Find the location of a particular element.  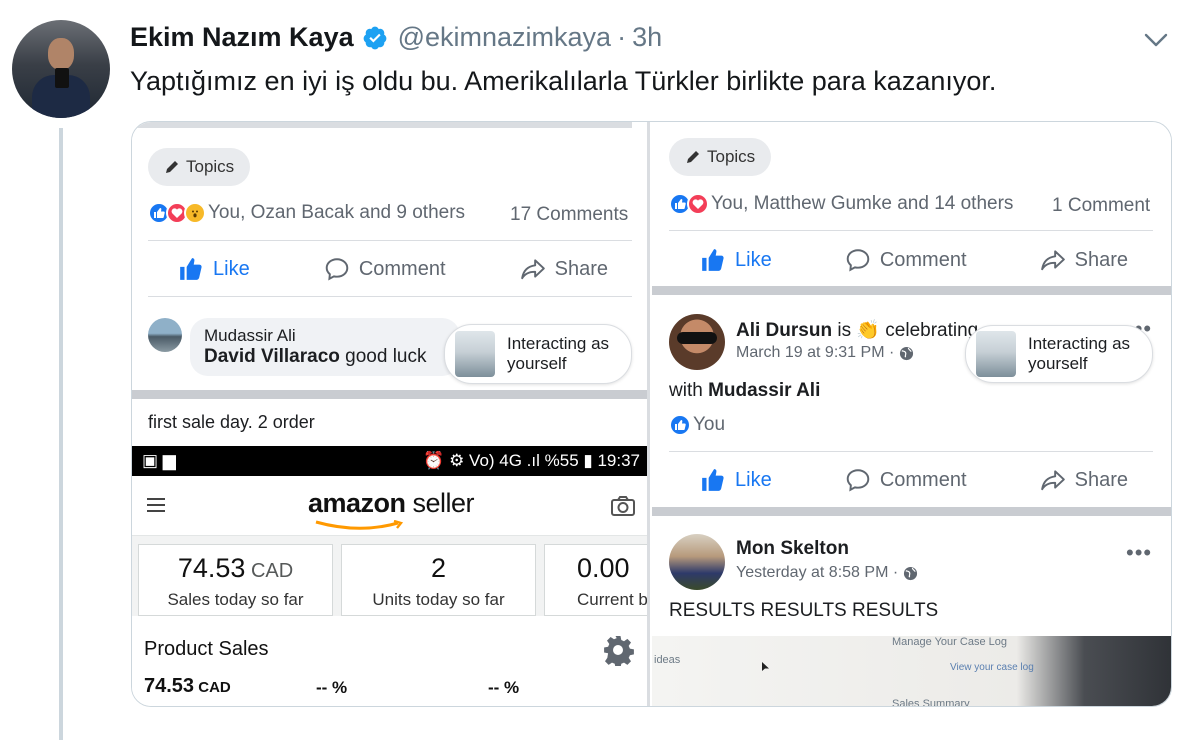

action-bar: Like Comment Share is located at coordinates (914, 480).